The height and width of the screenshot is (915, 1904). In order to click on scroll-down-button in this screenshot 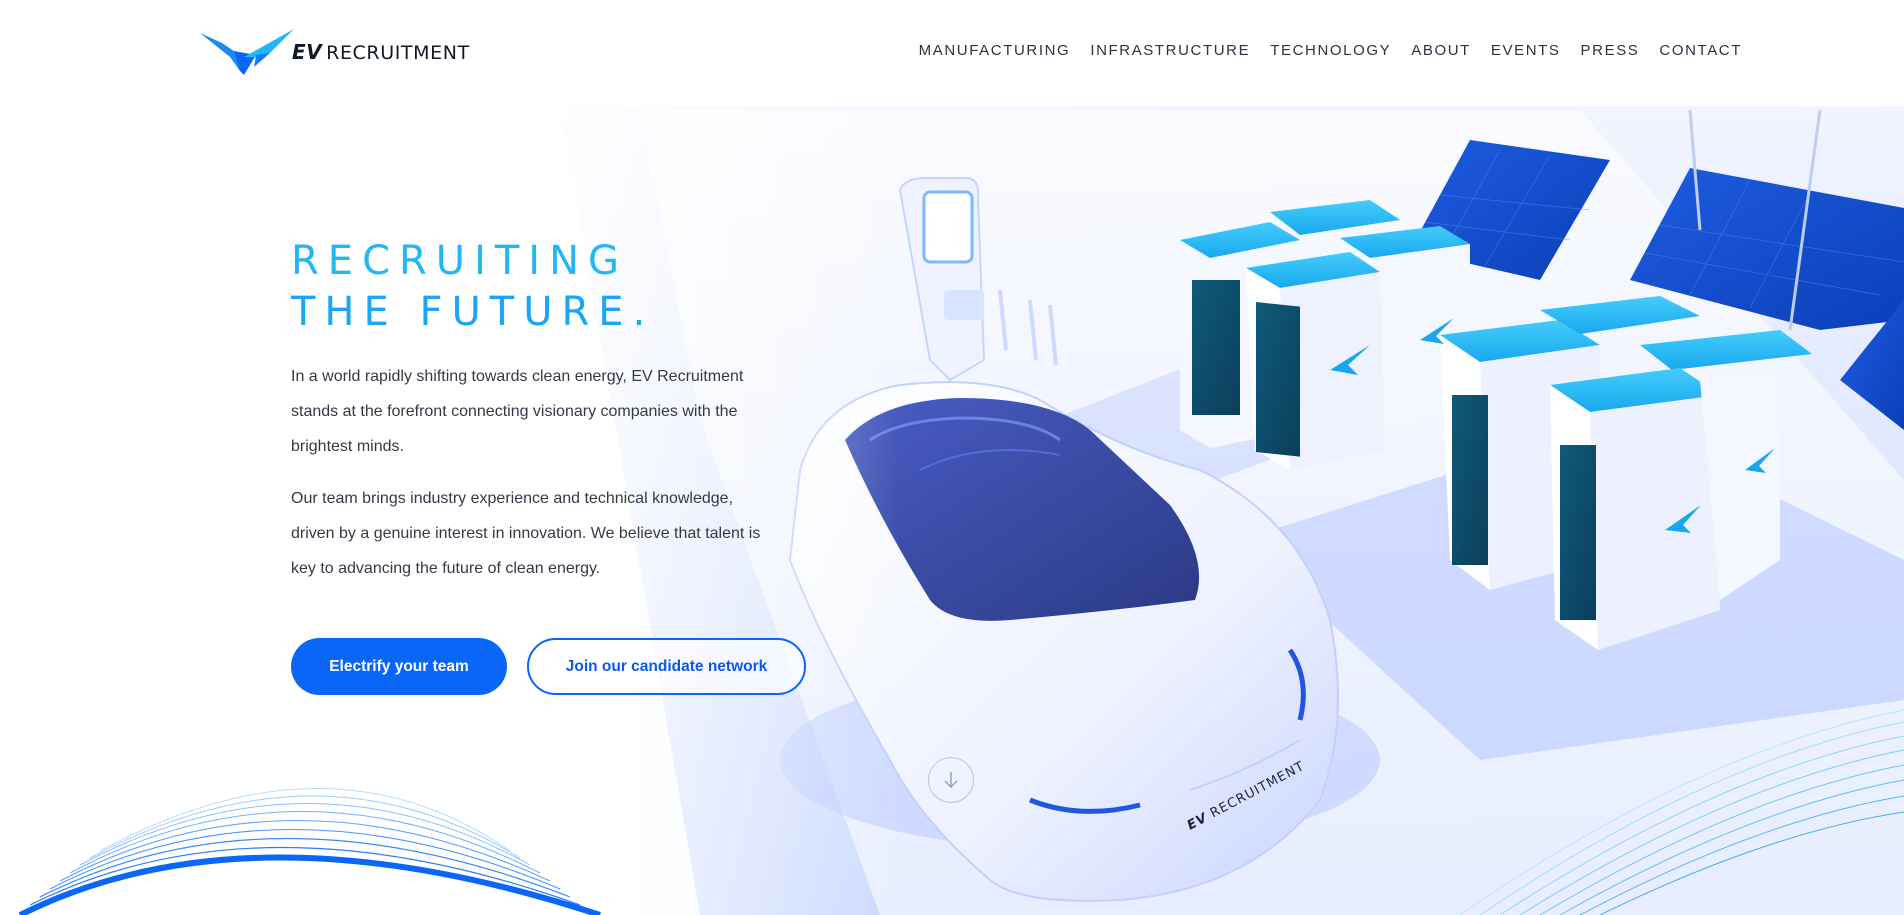, I will do `click(951, 780)`.